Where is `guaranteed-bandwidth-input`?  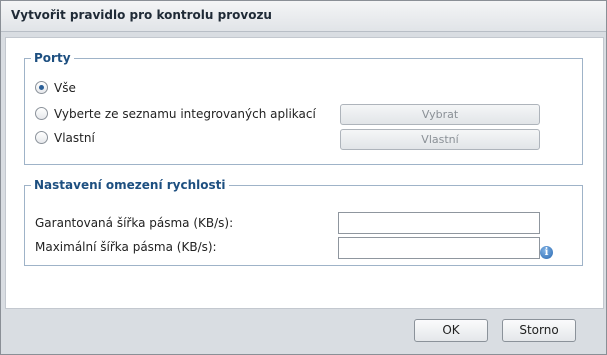 guaranteed-bandwidth-input is located at coordinates (439, 223).